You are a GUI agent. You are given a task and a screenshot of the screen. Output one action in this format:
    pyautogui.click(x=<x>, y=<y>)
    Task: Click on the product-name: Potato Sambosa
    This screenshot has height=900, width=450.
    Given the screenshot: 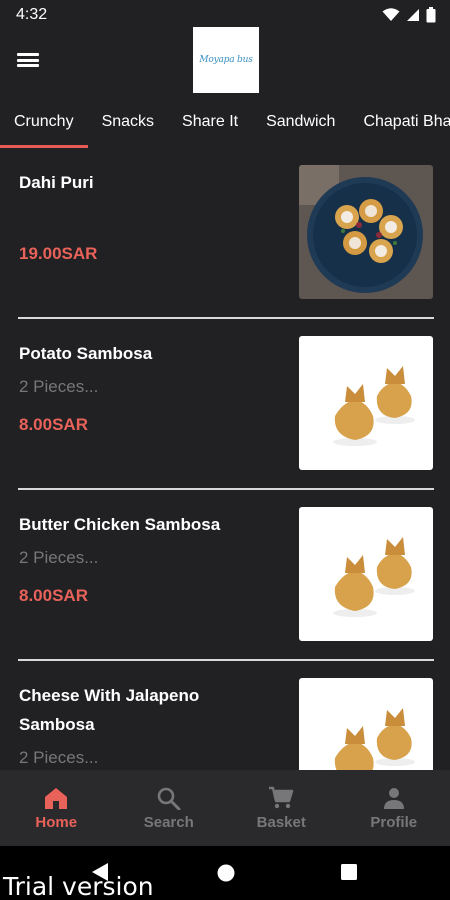 What is the action you would take?
    pyautogui.click(x=86, y=353)
    